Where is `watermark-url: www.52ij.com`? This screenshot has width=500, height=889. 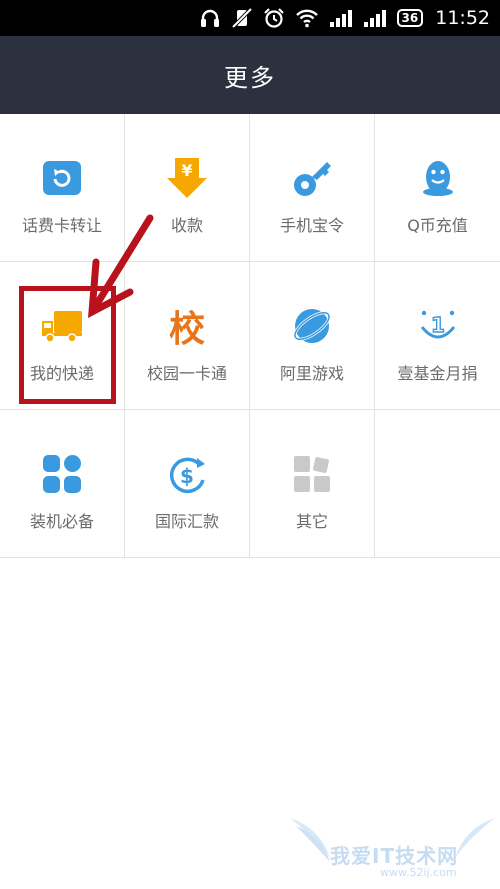 watermark-url: www.52ij.com is located at coordinates (418, 872).